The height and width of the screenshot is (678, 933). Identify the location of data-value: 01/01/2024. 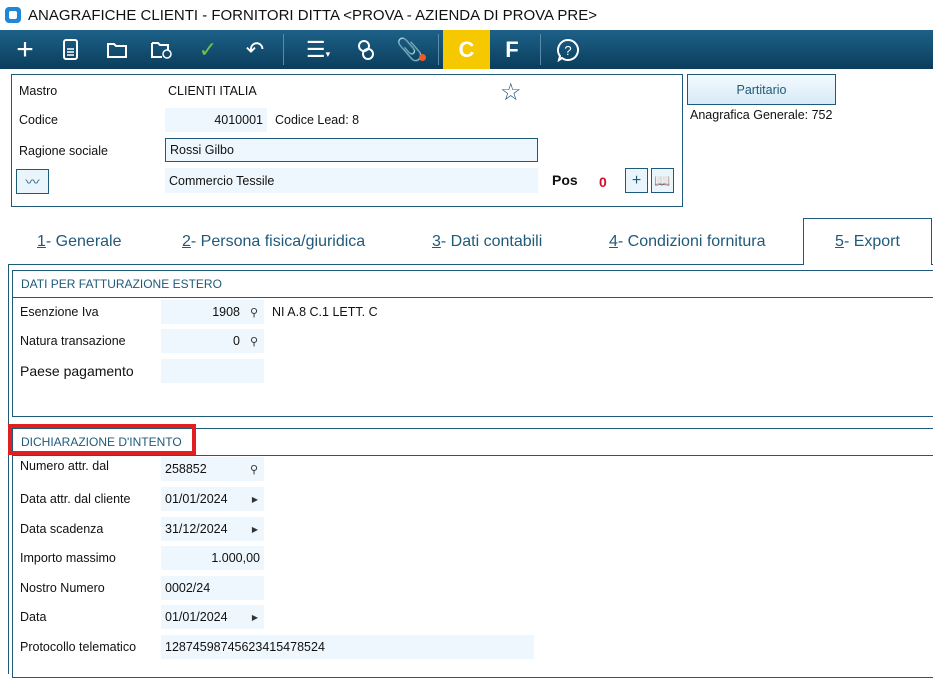
(196, 617).